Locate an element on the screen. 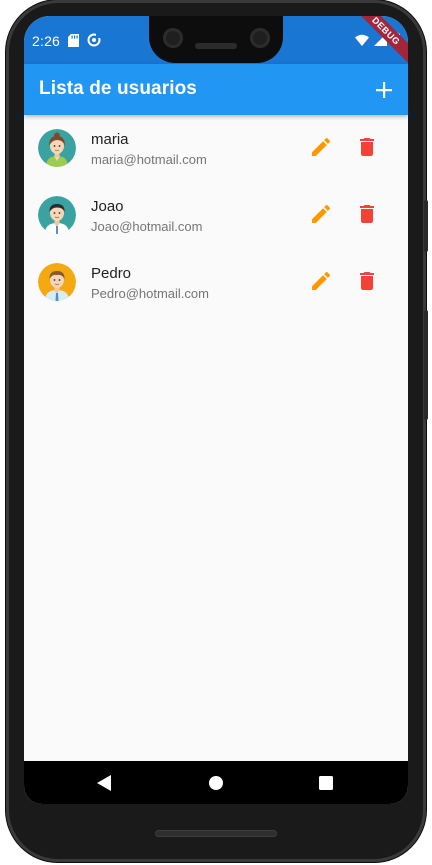 Image resolution: width=432 pixels, height=865 pixels. home-icon is located at coordinates (216, 783).